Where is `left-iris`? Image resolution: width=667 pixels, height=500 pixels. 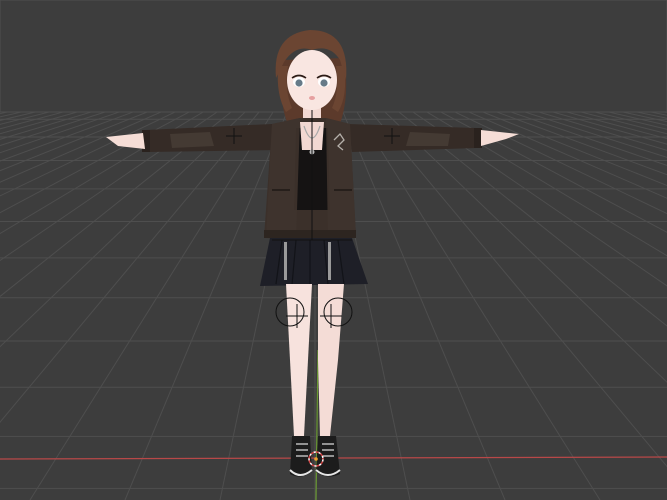 left-iris is located at coordinates (299, 83).